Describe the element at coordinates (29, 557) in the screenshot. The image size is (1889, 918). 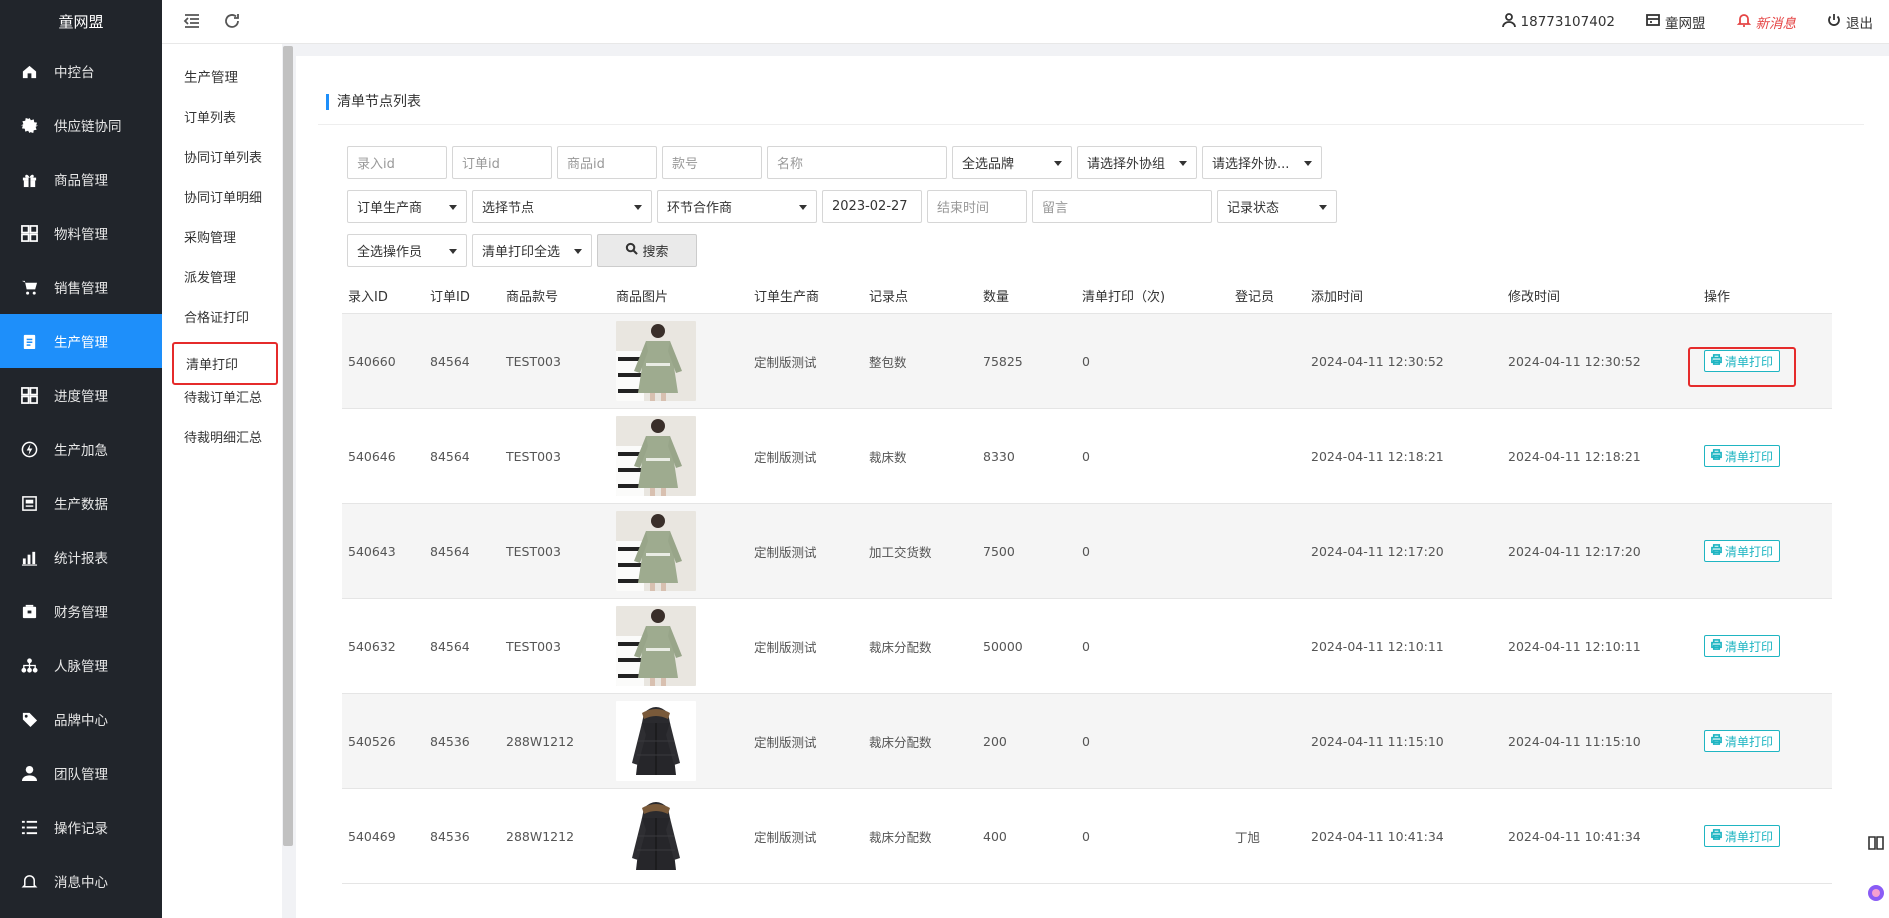
I see `bar-chart-icon` at that location.